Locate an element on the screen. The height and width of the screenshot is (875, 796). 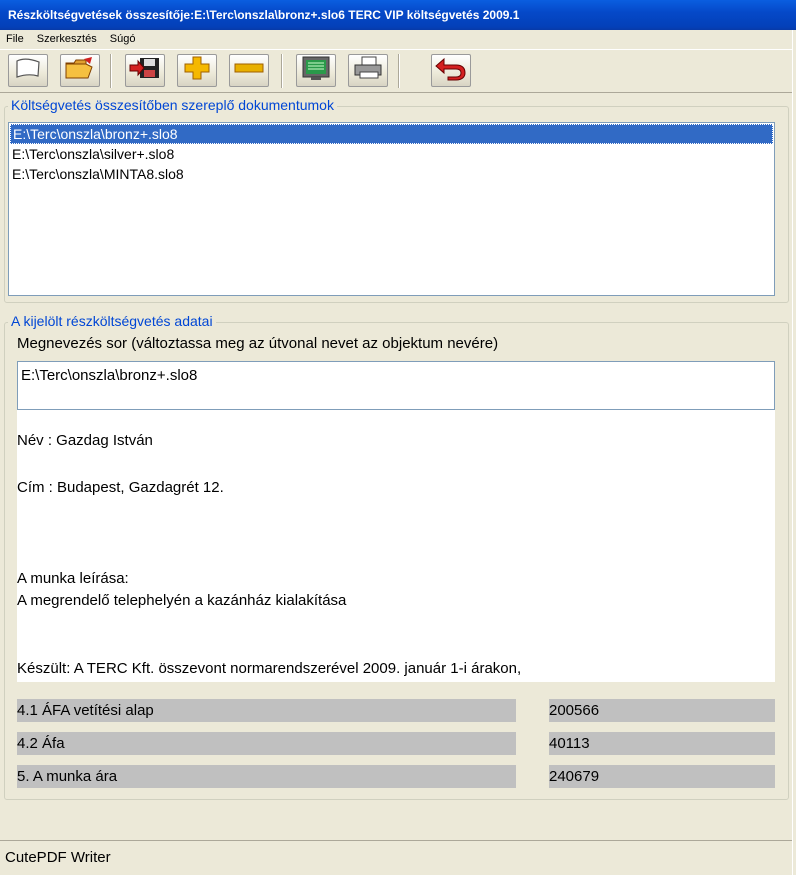
open-button is located at coordinates (80, 70).